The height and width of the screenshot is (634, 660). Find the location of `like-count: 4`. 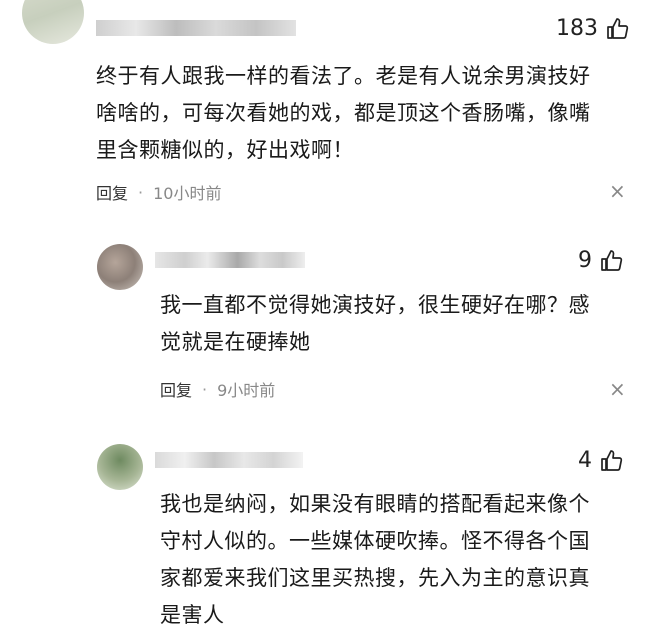

like-count: 4 is located at coordinates (601, 460).